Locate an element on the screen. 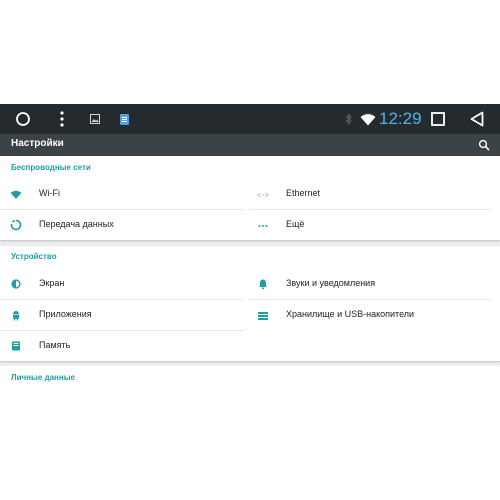 The height and width of the screenshot is (500, 500). settings-item-label: Передача данных is located at coordinates (76, 224).